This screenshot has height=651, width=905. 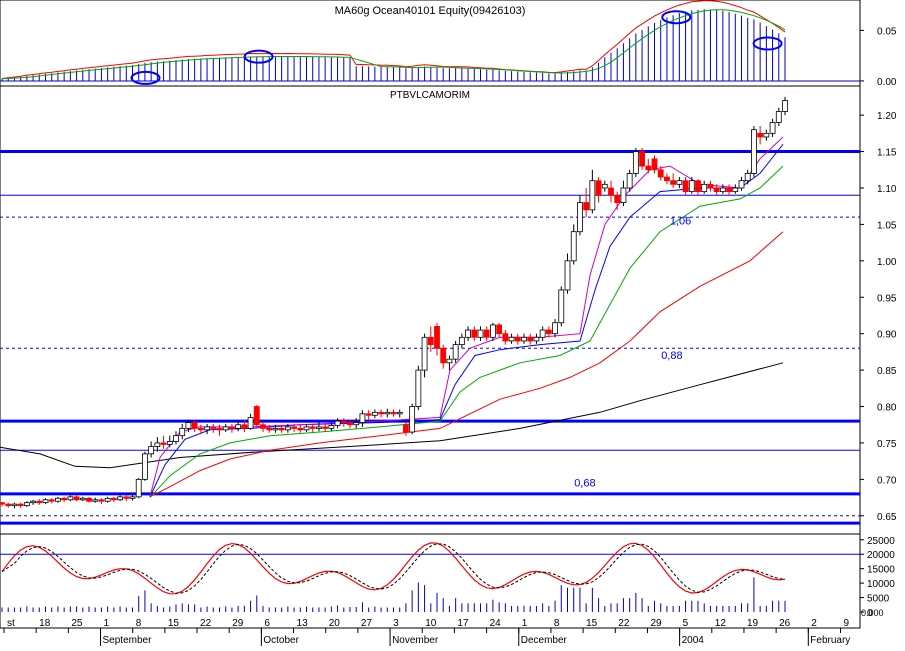 I want to click on x-tick-label: 13, so click(x=303, y=623).